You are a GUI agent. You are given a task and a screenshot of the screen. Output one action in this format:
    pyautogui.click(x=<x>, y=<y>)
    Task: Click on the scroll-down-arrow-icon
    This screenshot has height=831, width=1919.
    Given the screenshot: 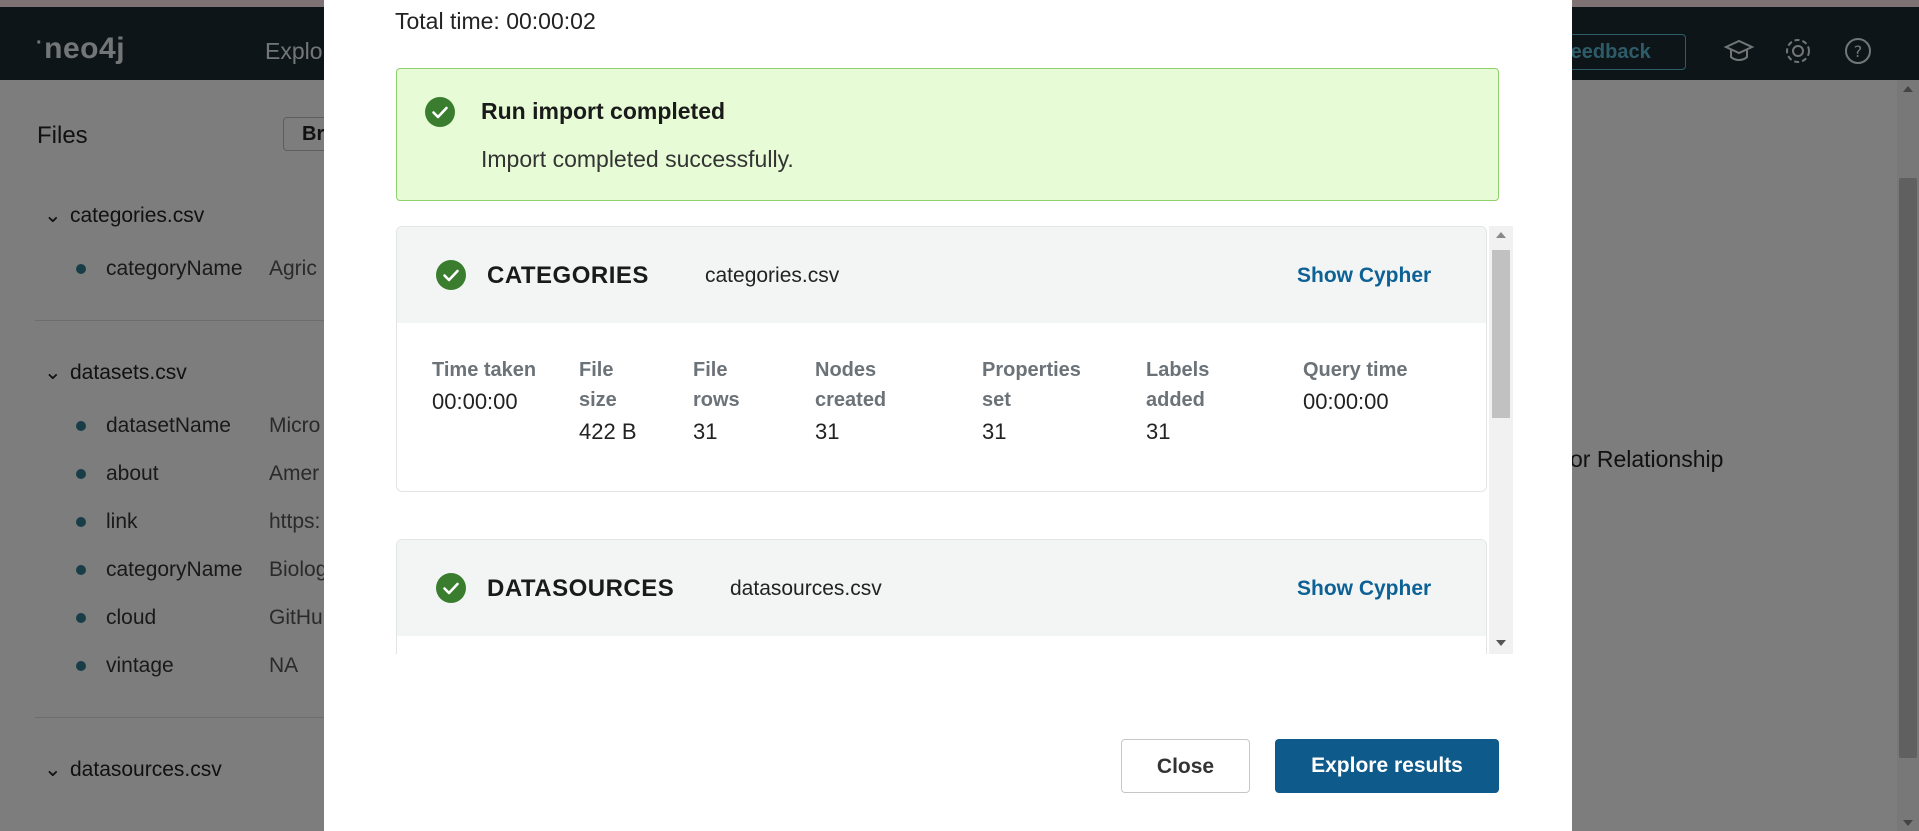 What is the action you would take?
    pyautogui.click(x=1501, y=643)
    